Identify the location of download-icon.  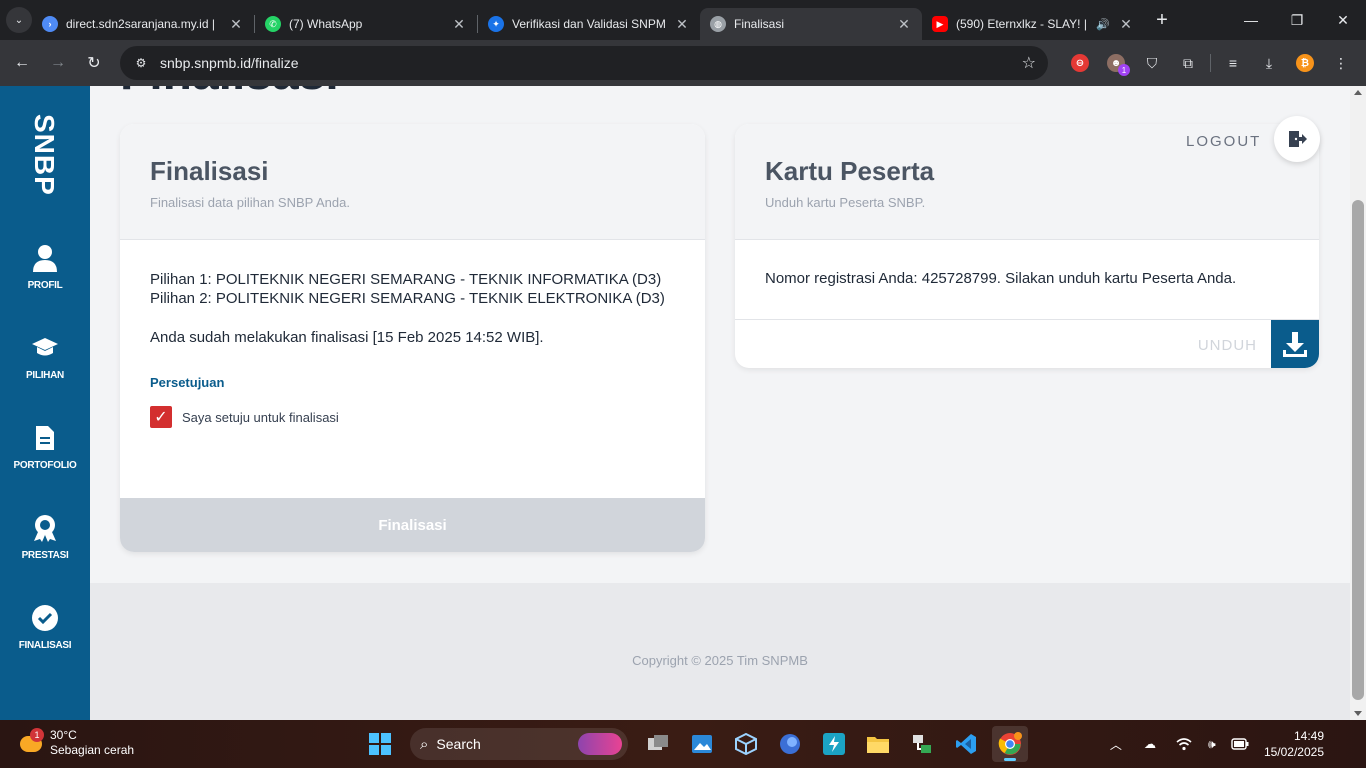
(1295, 344).